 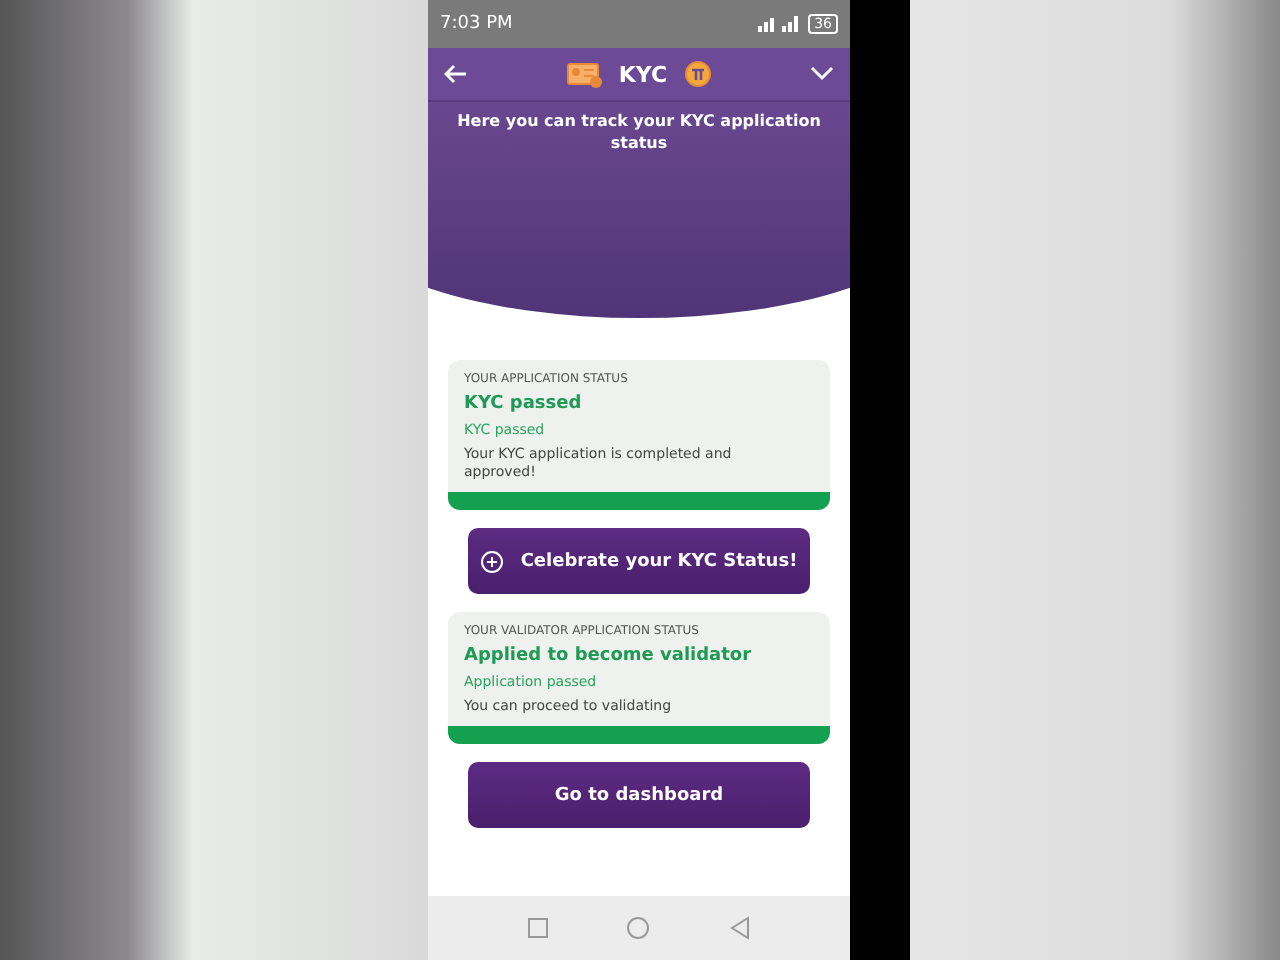 I want to click on square-icon, so click(x=537, y=928).